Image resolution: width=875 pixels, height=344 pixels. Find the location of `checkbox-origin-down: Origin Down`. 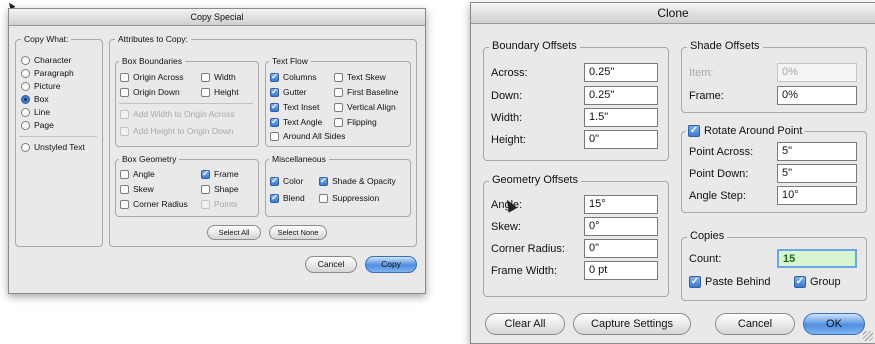

checkbox-origin-down: Origin Down is located at coordinates (150, 92).